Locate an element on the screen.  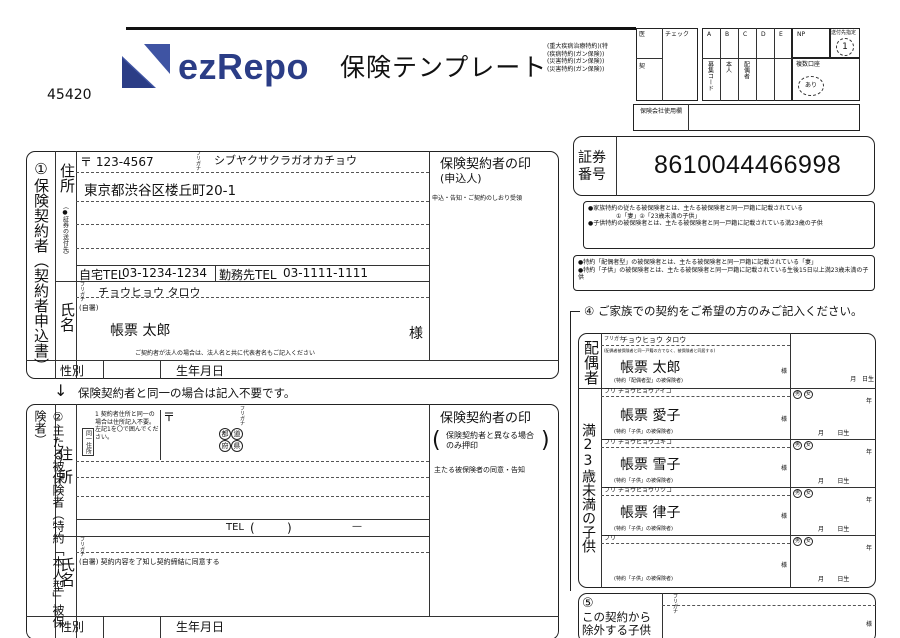
section1-address: 東京都渋谷区楼丘町20-1 is located at coordinates (160, 189).